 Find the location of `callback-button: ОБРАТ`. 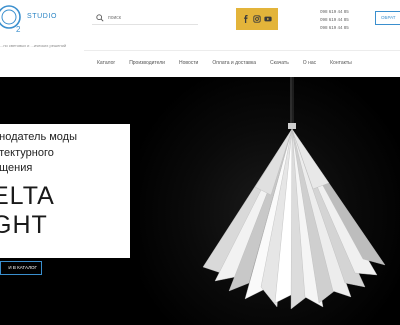

callback-button: ОБРАТ is located at coordinates (387, 18).